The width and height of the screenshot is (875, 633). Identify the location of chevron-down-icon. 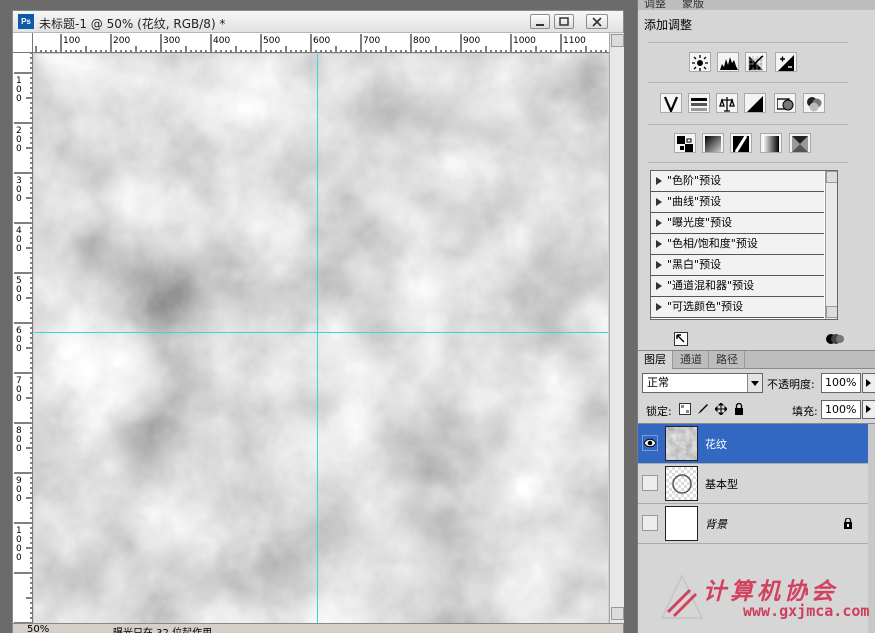
(755, 383).